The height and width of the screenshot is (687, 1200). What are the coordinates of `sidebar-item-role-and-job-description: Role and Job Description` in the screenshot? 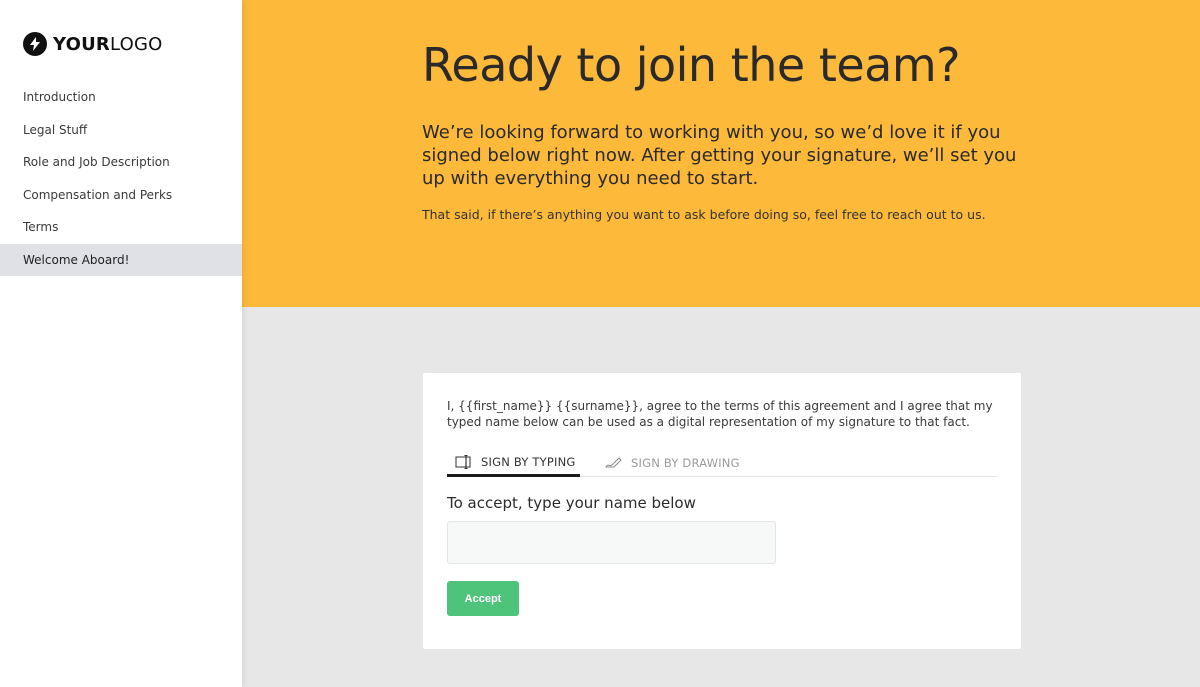 It's located at (121, 162).